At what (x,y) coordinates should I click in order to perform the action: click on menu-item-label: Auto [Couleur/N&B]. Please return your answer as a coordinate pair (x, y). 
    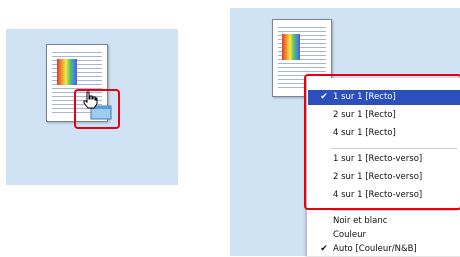
    Looking at the image, I should click on (375, 249).